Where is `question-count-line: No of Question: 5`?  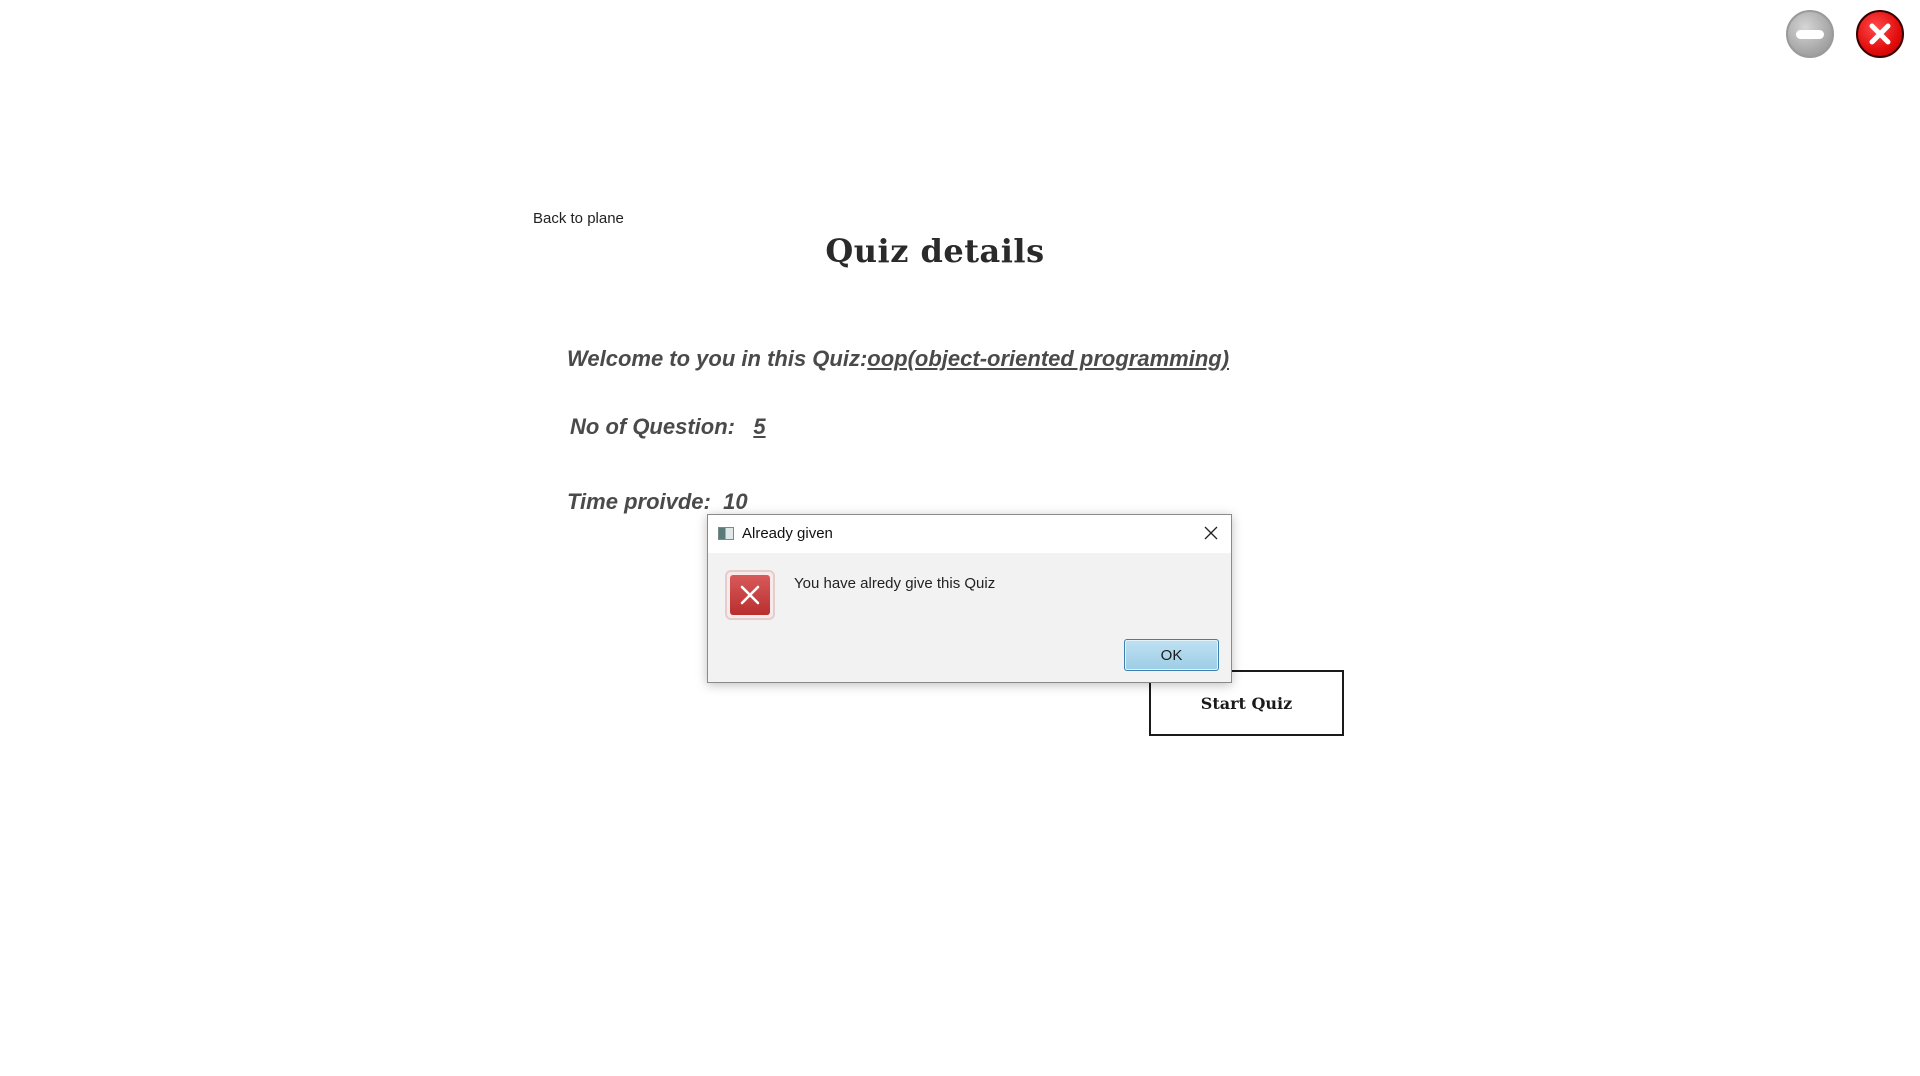 question-count-line: No of Question: 5 is located at coordinates (668, 427).